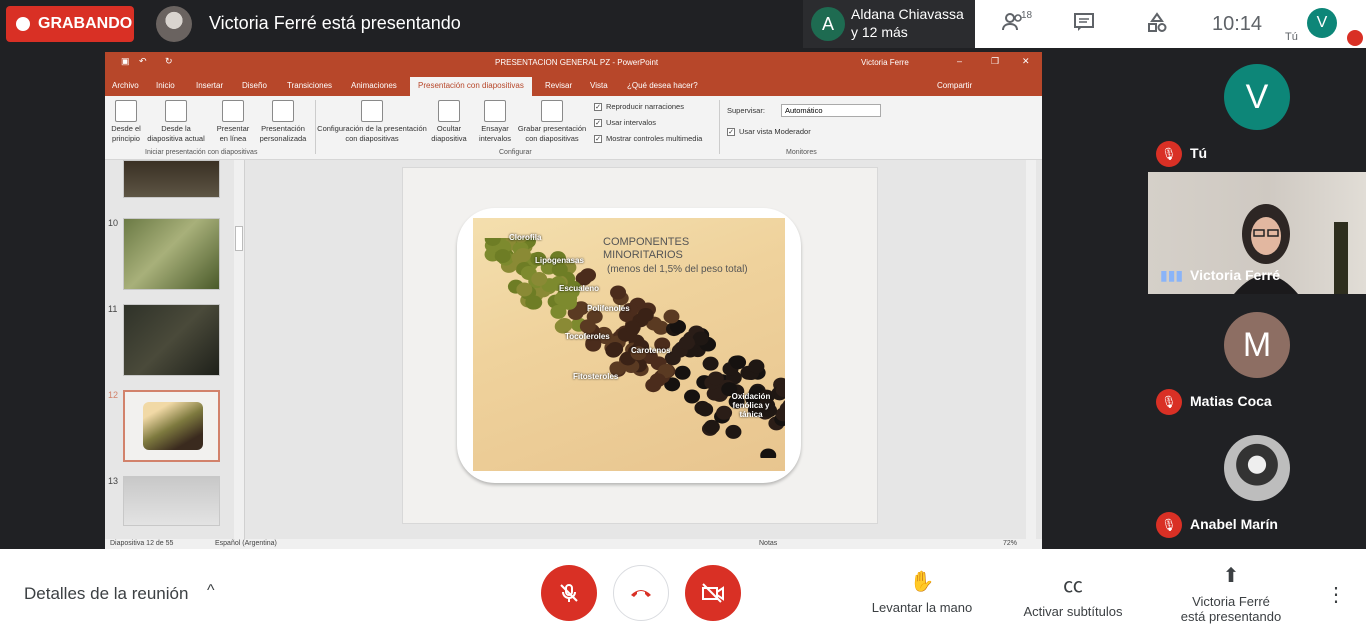  What do you see at coordinates (831, 110) in the screenshot?
I see `monitor-select: Automático` at bounding box center [831, 110].